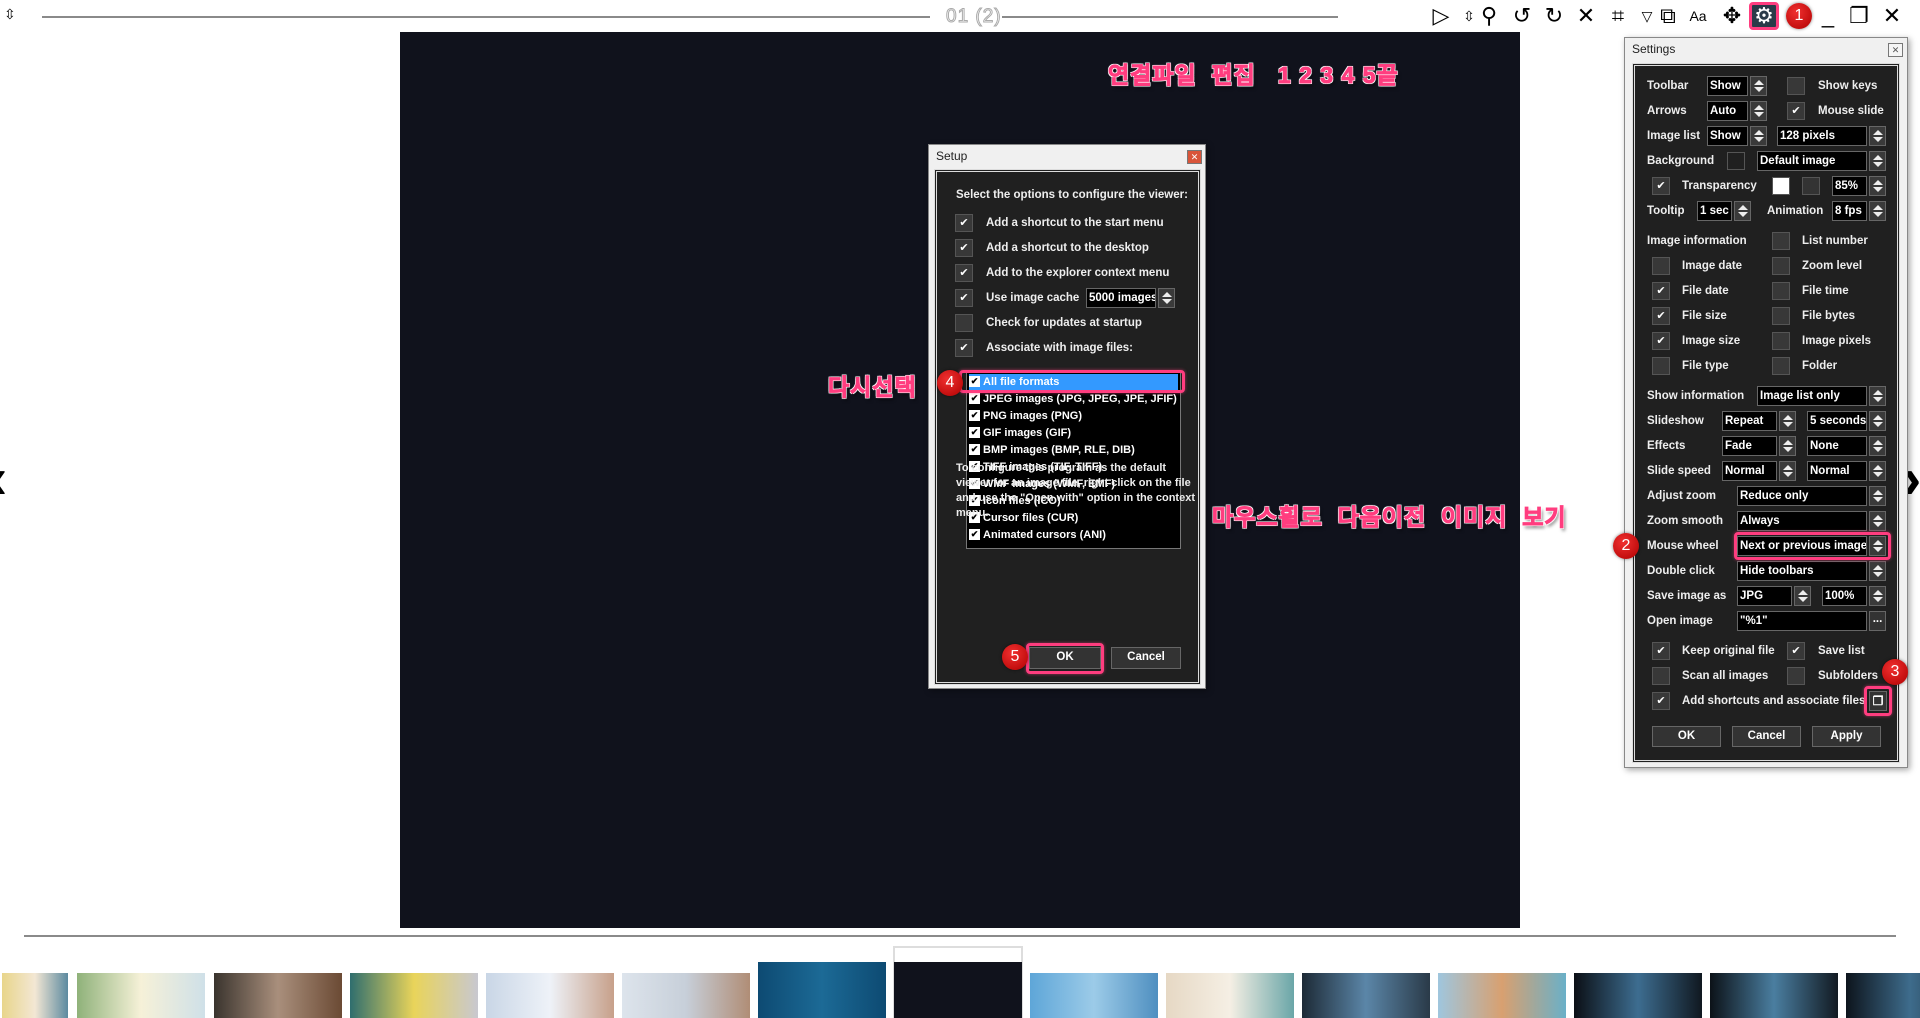  I want to click on tooltip-select: 1 sec, so click(1714, 211).